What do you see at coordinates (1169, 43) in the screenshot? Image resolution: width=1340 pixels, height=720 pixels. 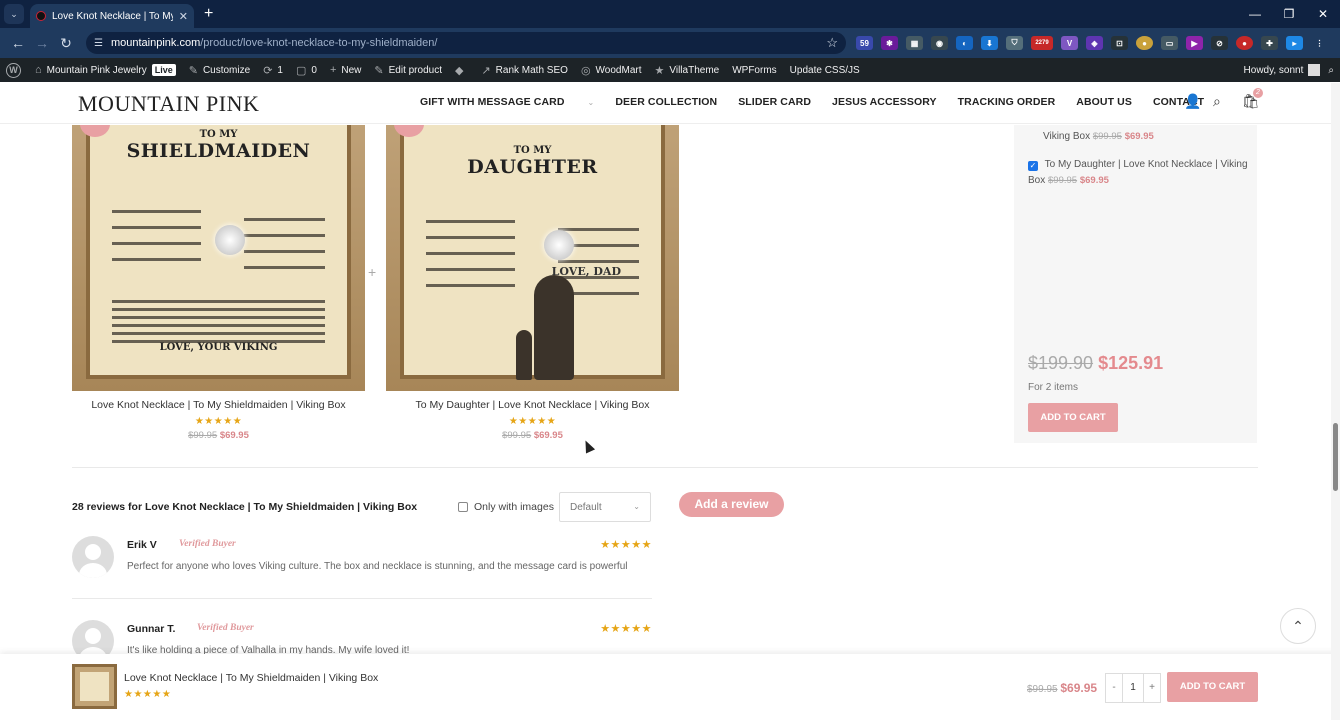 I see `extension-card-icon: ▭` at bounding box center [1169, 43].